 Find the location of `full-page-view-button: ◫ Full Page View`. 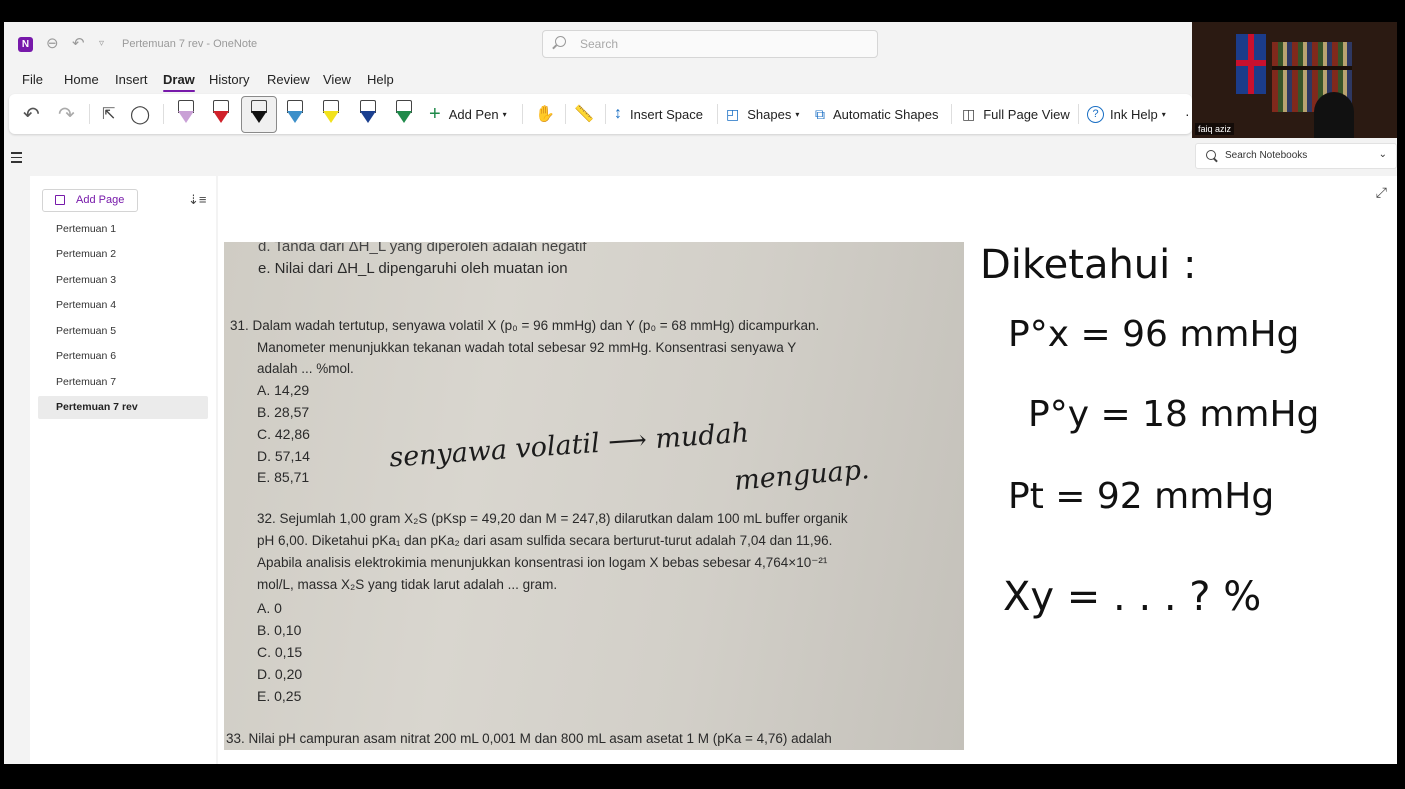

full-page-view-button: ◫ Full Page View is located at coordinates (1016, 114).